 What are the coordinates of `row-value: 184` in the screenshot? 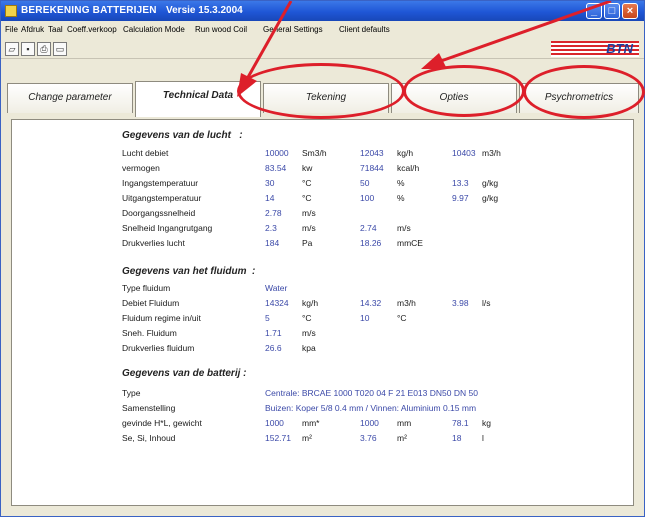 It's located at (272, 243).